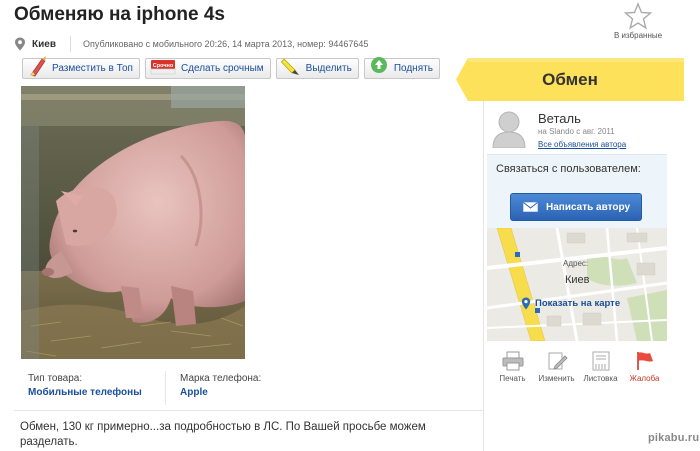  Describe the element at coordinates (530, 207) in the screenshot. I see `envelope-icon` at that location.